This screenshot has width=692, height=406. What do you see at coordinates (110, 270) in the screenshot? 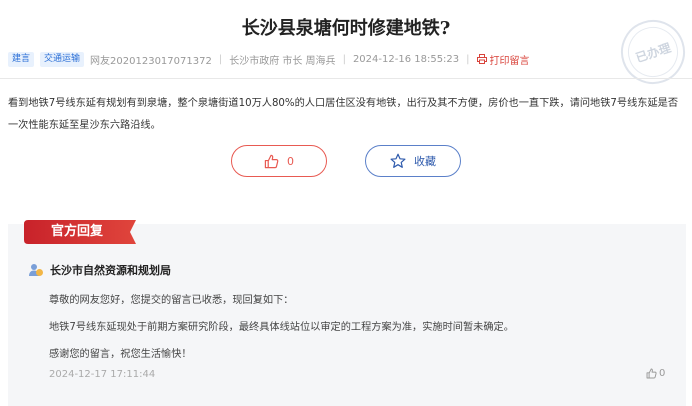
I see `department-name: 长沙市自然资源和规划局` at bounding box center [110, 270].